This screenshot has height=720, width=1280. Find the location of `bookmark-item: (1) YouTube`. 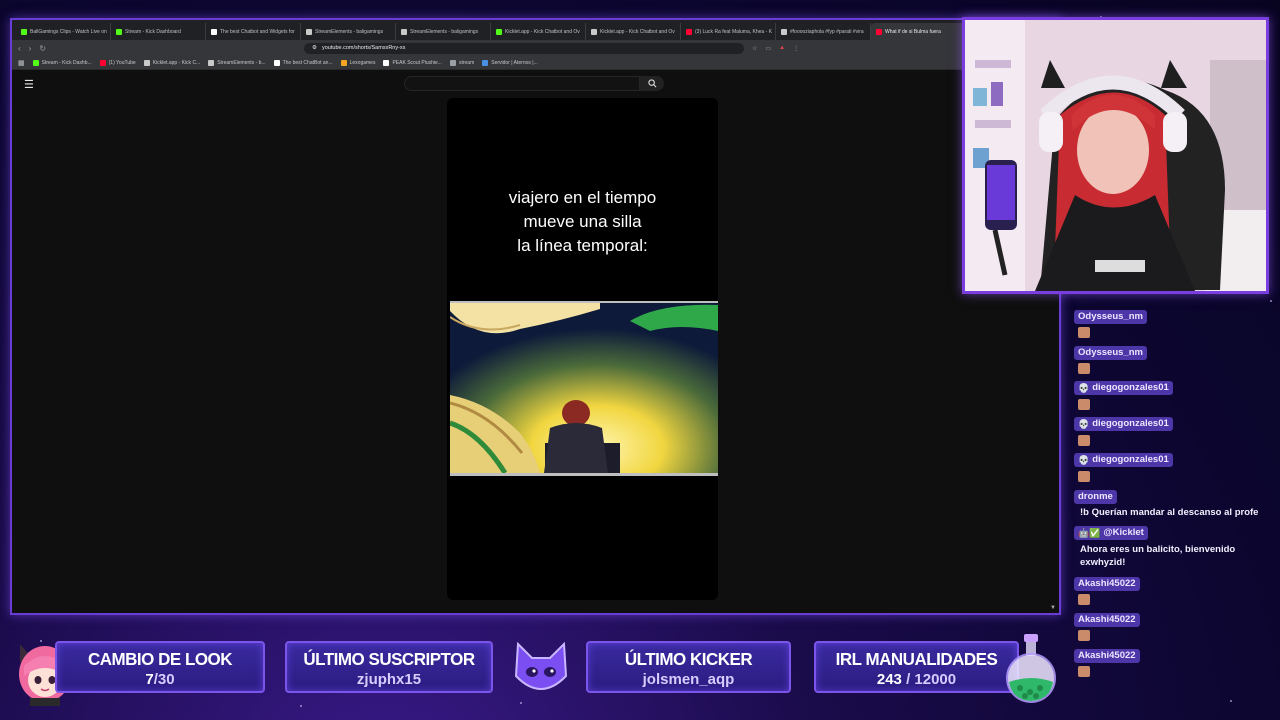

bookmark-item: (1) YouTube is located at coordinates (117, 62).